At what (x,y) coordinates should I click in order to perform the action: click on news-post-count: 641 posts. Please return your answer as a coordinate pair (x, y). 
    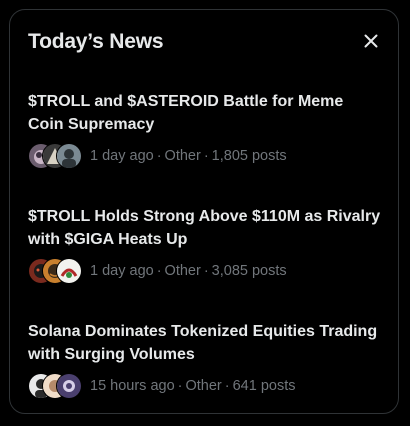
    Looking at the image, I should click on (264, 386).